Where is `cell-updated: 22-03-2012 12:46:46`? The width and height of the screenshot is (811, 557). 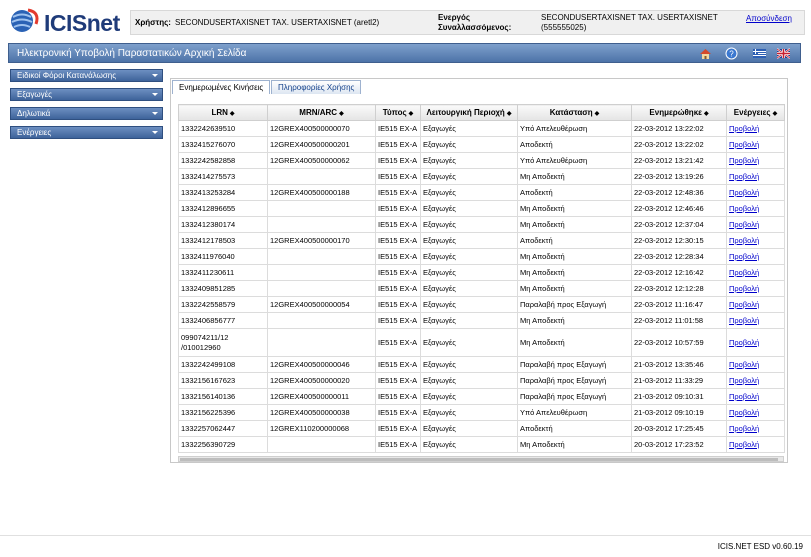 cell-updated: 22-03-2012 12:46:46 is located at coordinates (679, 208).